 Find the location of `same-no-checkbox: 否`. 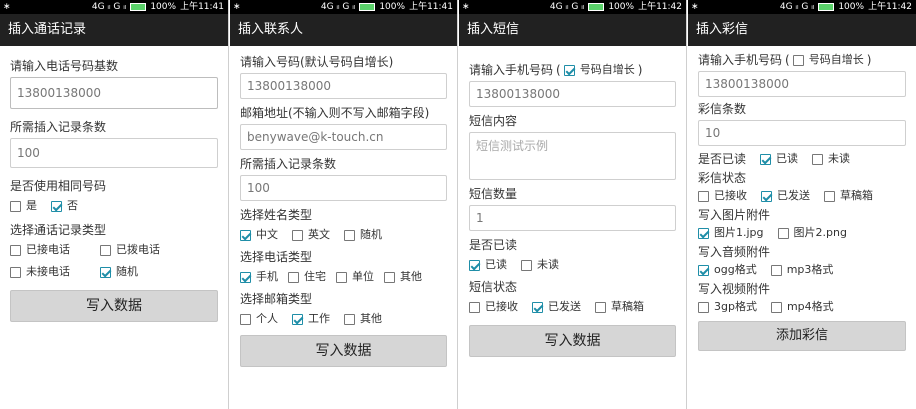

same-no-checkbox: 否 is located at coordinates (64, 206).